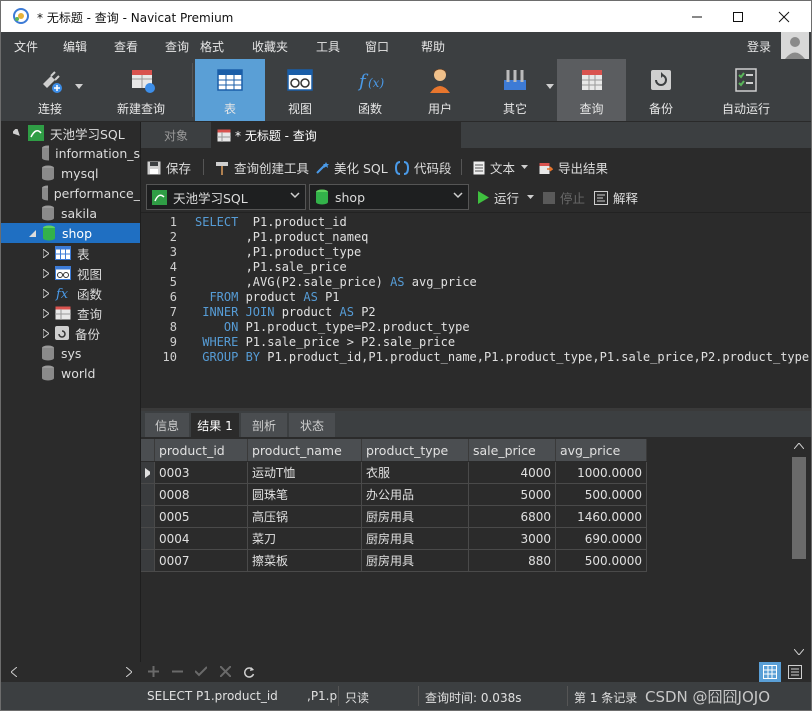 This screenshot has width=812, height=711. Describe the element at coordinates (201, 495) in the screenshot. I see `table-cell: 0008` at that location.